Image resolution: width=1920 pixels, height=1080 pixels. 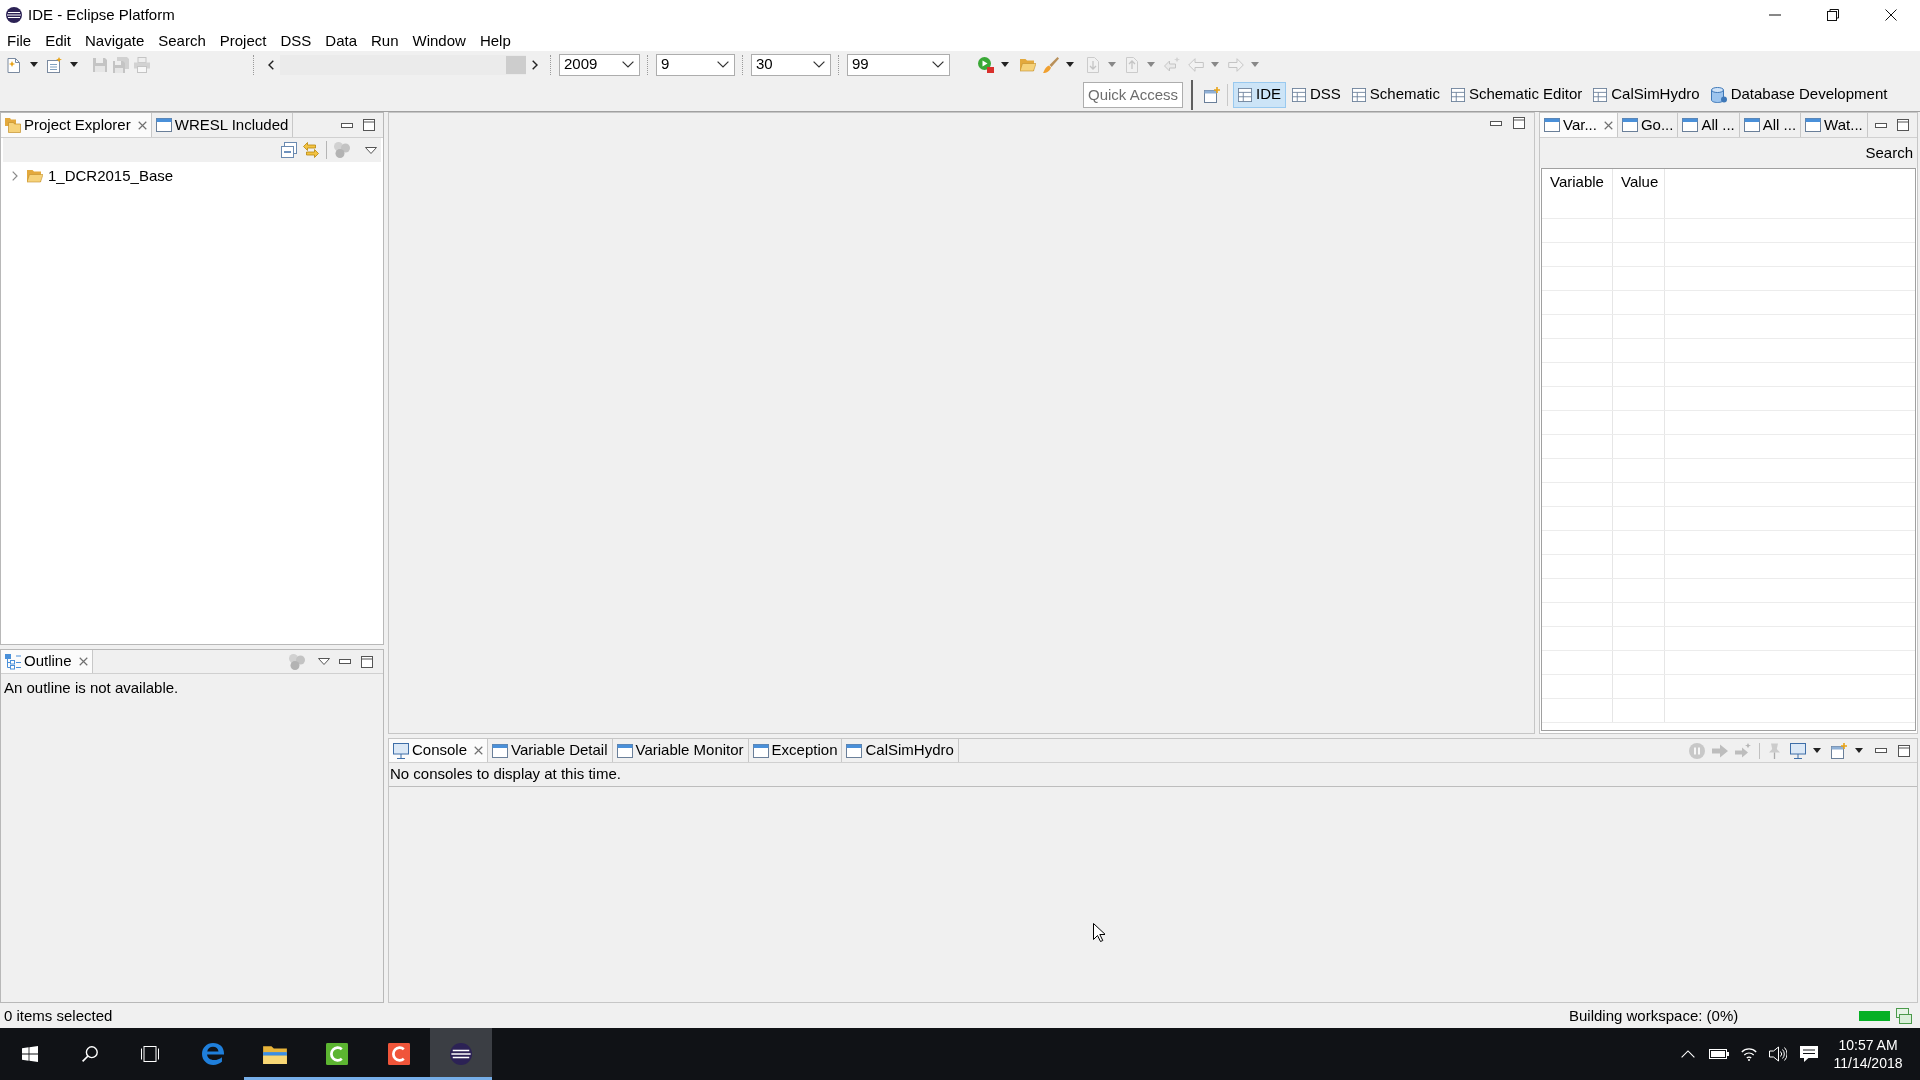 I want to click on perspective-button: Schematic Editor, so click(x=1516, y=94).